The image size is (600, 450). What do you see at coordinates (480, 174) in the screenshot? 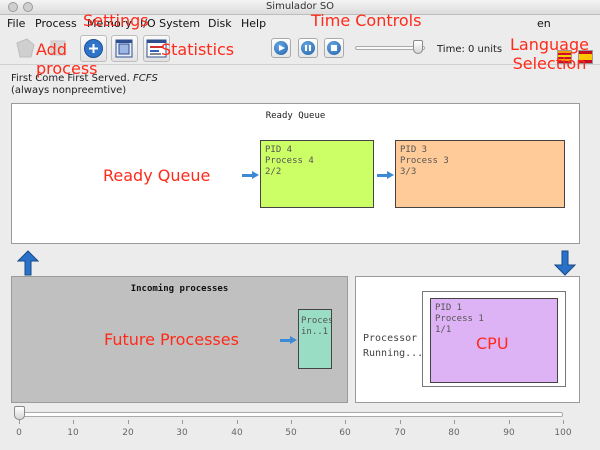
I see `ready-process-card: PID 3 Process 3 3/3` at bounding box center [480, 174].